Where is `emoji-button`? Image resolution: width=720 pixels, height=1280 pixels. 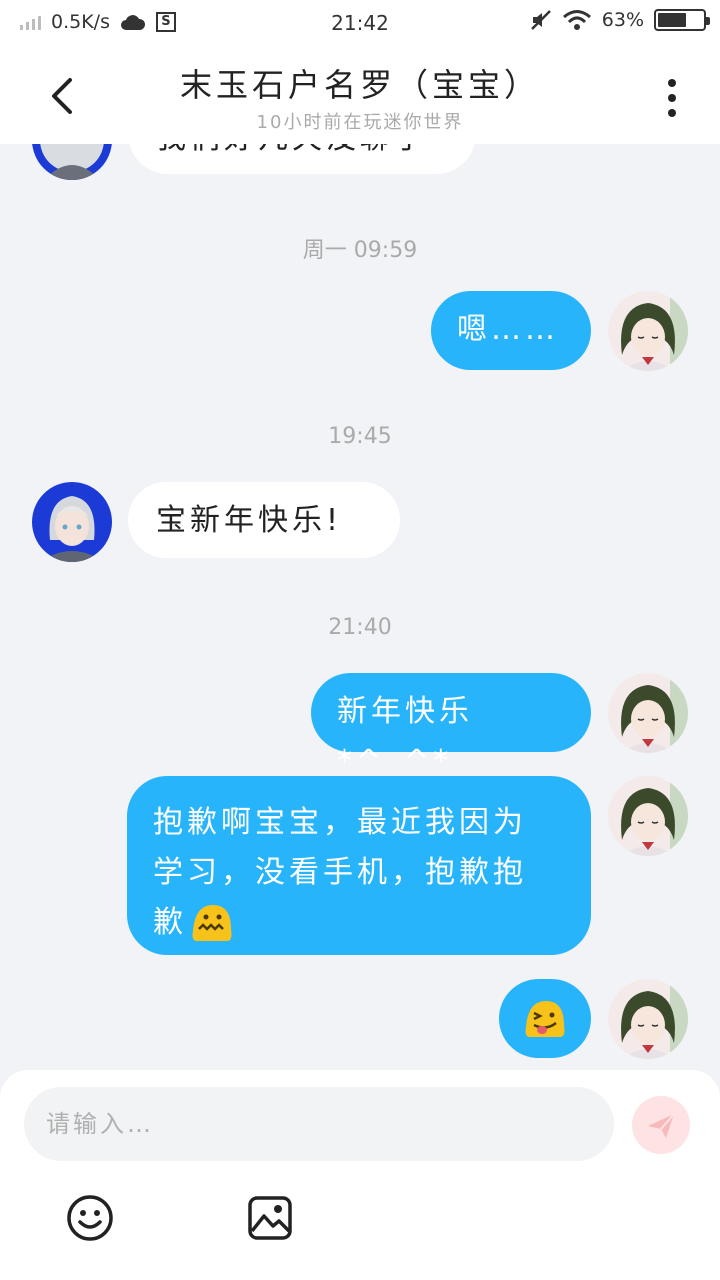
emoji-button is located at coordinates (90, 1218).